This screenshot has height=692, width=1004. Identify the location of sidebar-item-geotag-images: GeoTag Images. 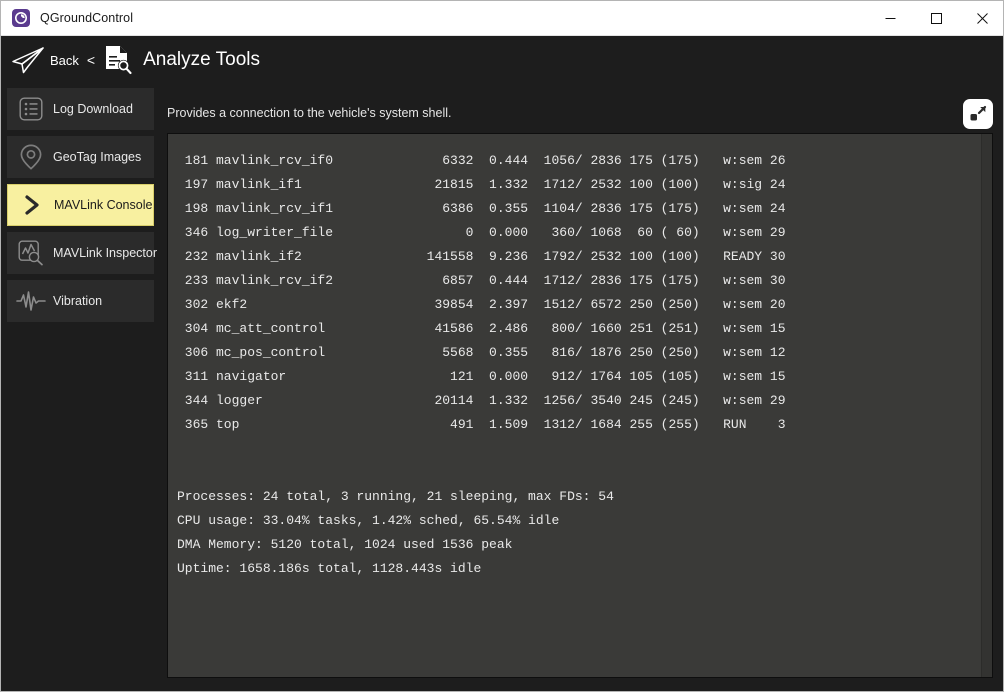
(80, 157).